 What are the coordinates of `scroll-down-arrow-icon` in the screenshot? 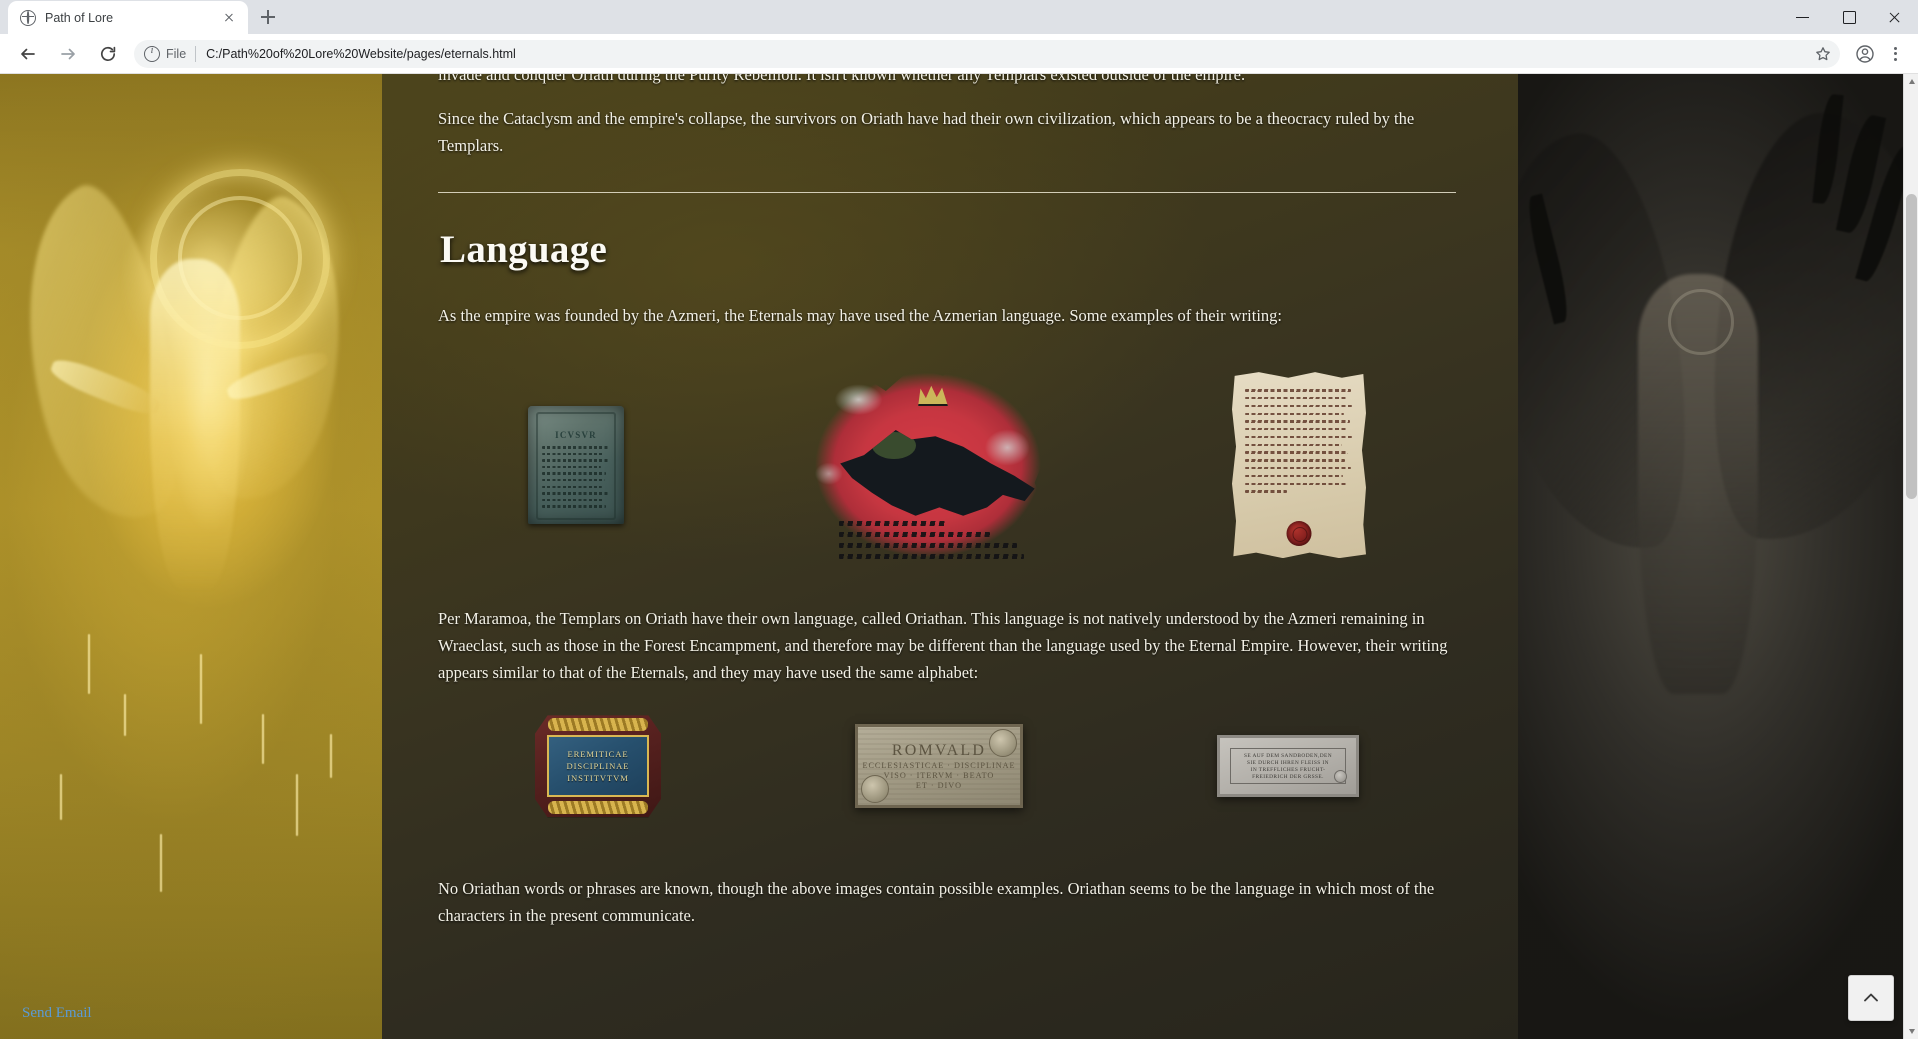 It's located at (1911, 1031).